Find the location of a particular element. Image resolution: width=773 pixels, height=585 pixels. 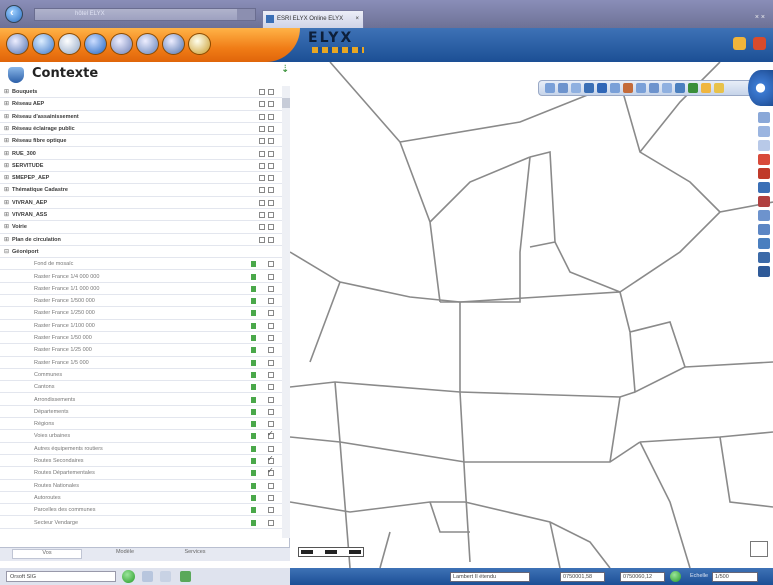

draw-line-icon is located at coordinates (764, 131).